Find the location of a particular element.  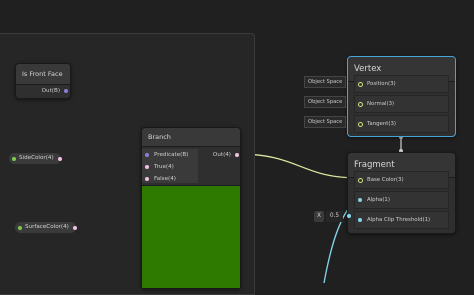

true-label: True(4) is located at coordinates (164, 167).